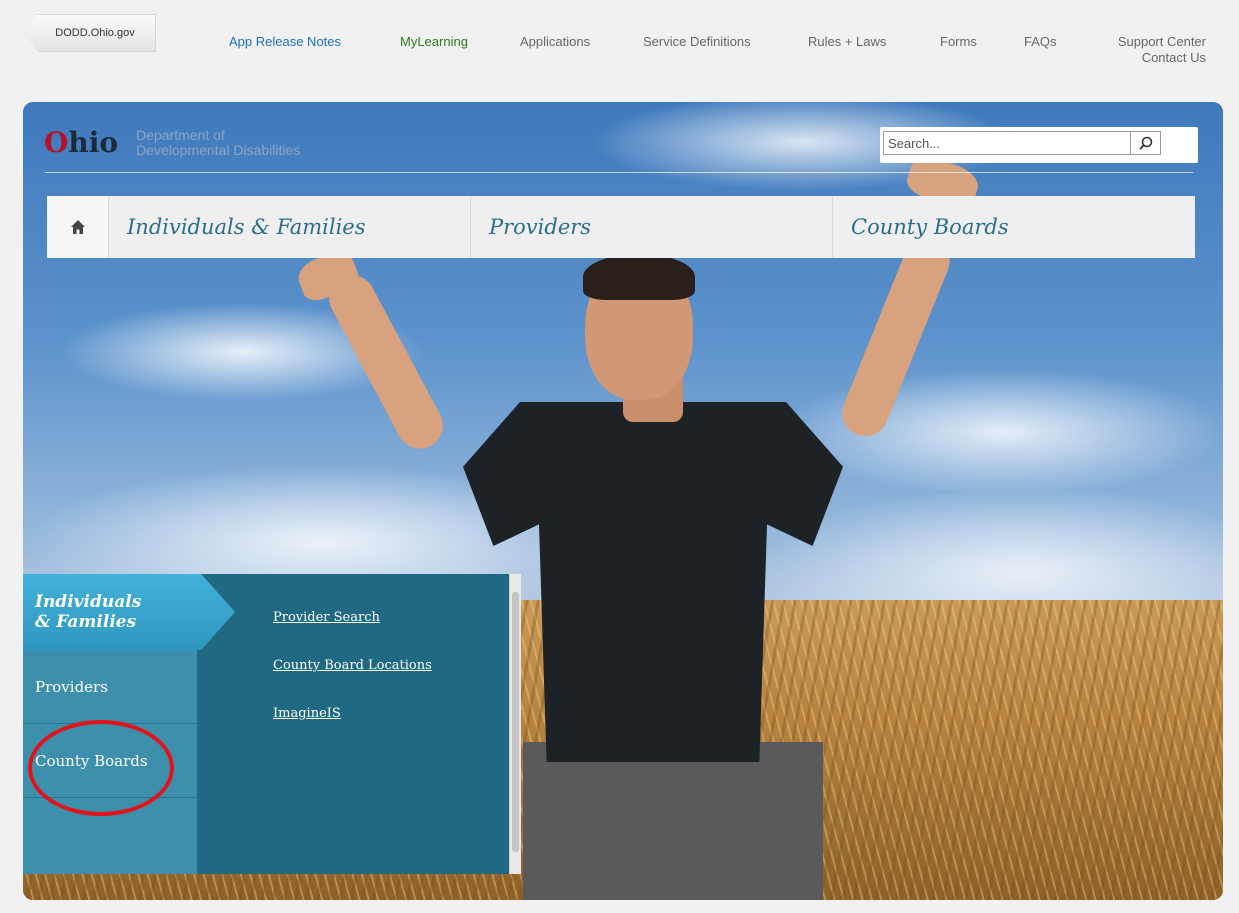 This screenshot has height=913, width=1239. Describe the element at coordinates (434, 41) in the screenshot. I see `mylearning-link: MyLearning` at that location.